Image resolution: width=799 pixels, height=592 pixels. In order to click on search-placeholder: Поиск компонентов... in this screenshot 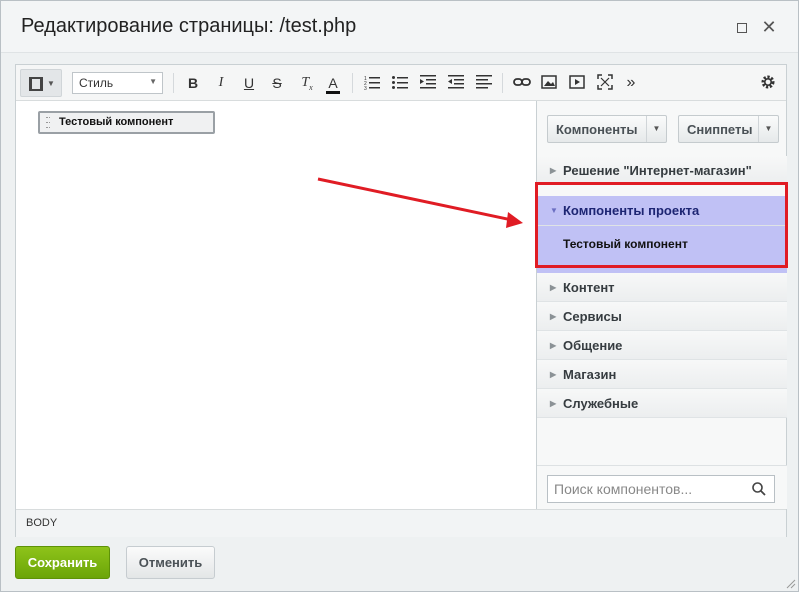, I will do `click(623, 489)`.